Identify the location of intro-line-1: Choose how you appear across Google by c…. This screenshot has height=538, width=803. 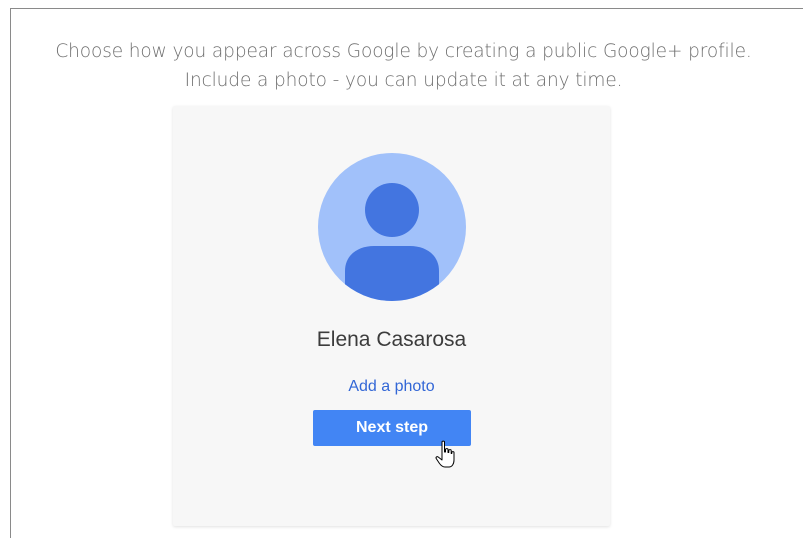
(403, 51).